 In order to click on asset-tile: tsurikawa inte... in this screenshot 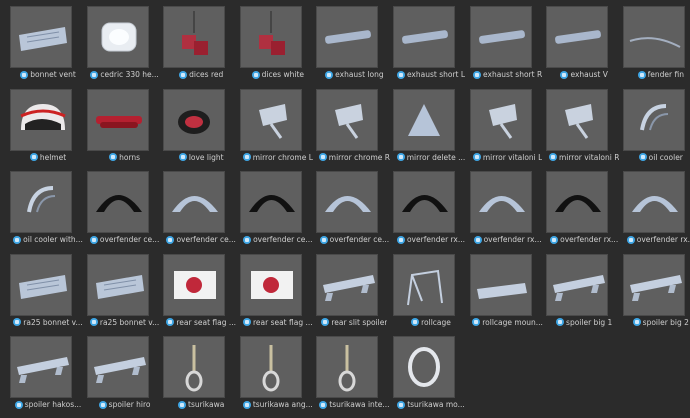, I will do `click(354, 375)`.